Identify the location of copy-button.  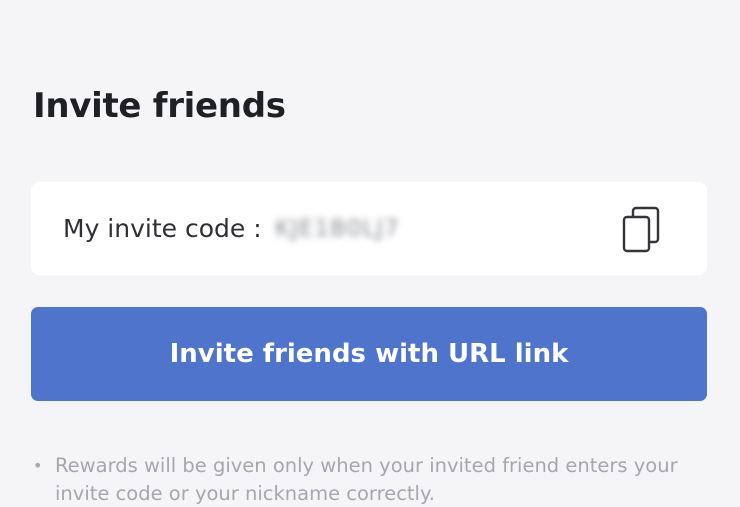
(643, 230).